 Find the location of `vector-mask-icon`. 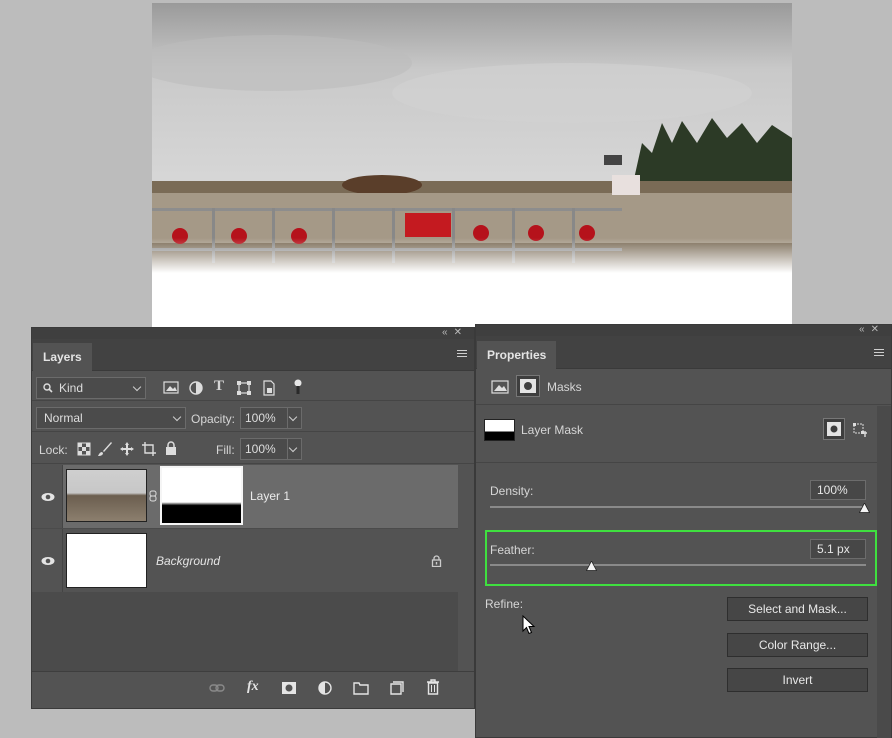

vector-mask-icon is located at coordinates (859, 429).